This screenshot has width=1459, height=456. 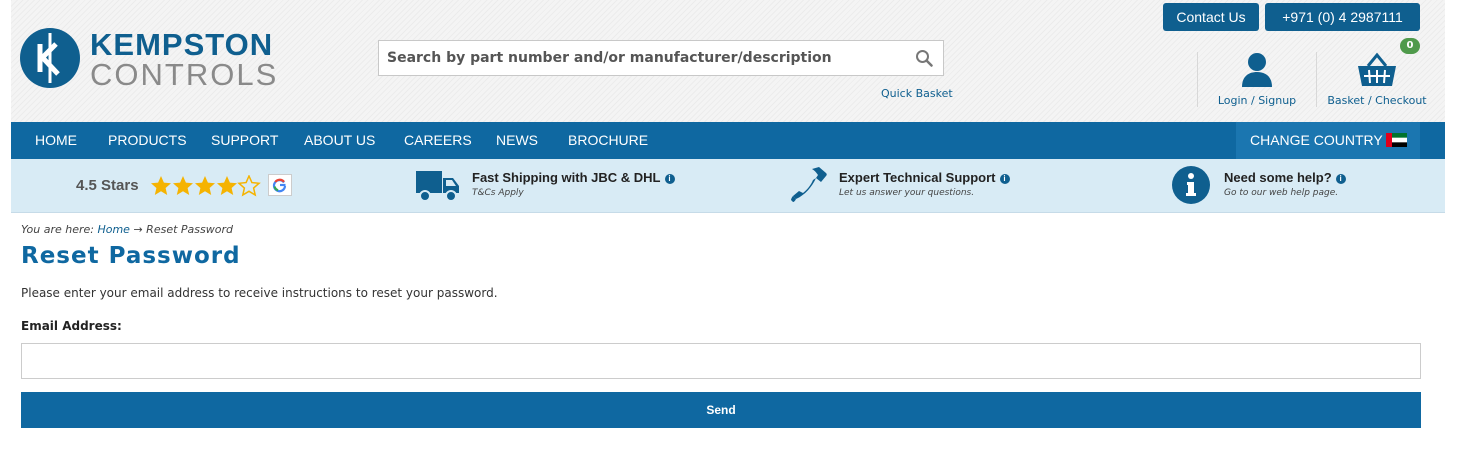 I want to click on basket-count-badge: 0, so click(x=1410, y=46).